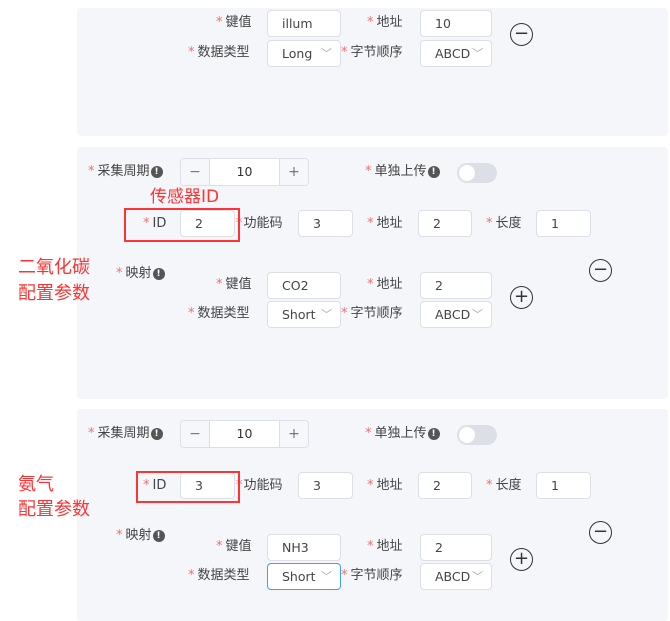  What do you see at coordinates (182, 225) in the screenshot?
I see `highlight-box-id-co2` at bounding box center [182, 225].